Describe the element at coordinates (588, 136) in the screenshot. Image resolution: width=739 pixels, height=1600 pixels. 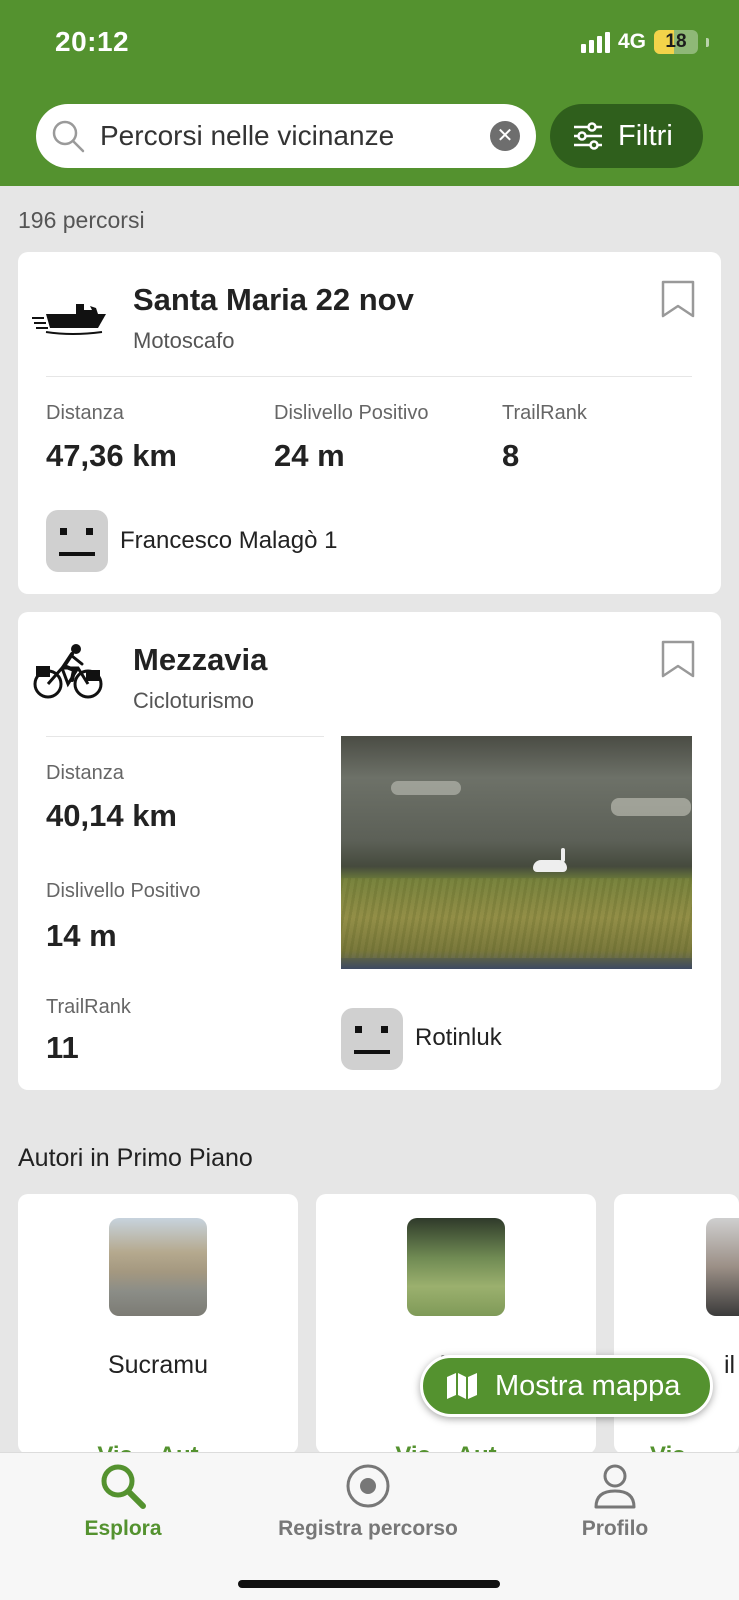
I see `sliders-icon` at that location.